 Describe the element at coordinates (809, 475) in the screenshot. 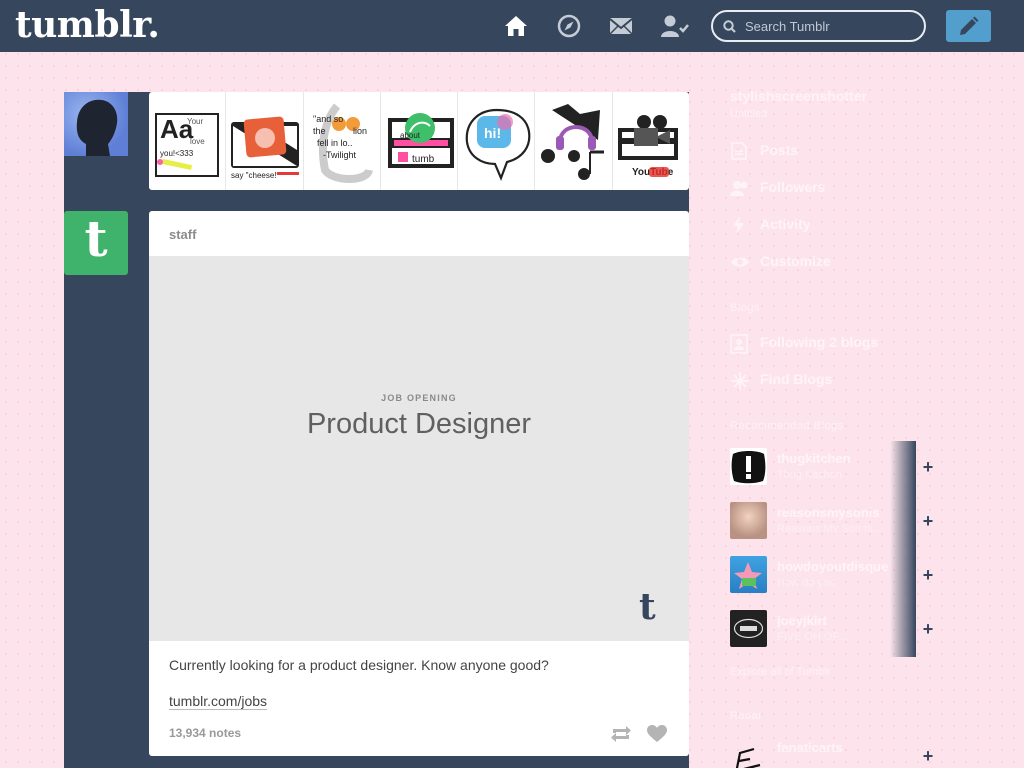

I see `blog-title: Thug Kitchen` at that location.